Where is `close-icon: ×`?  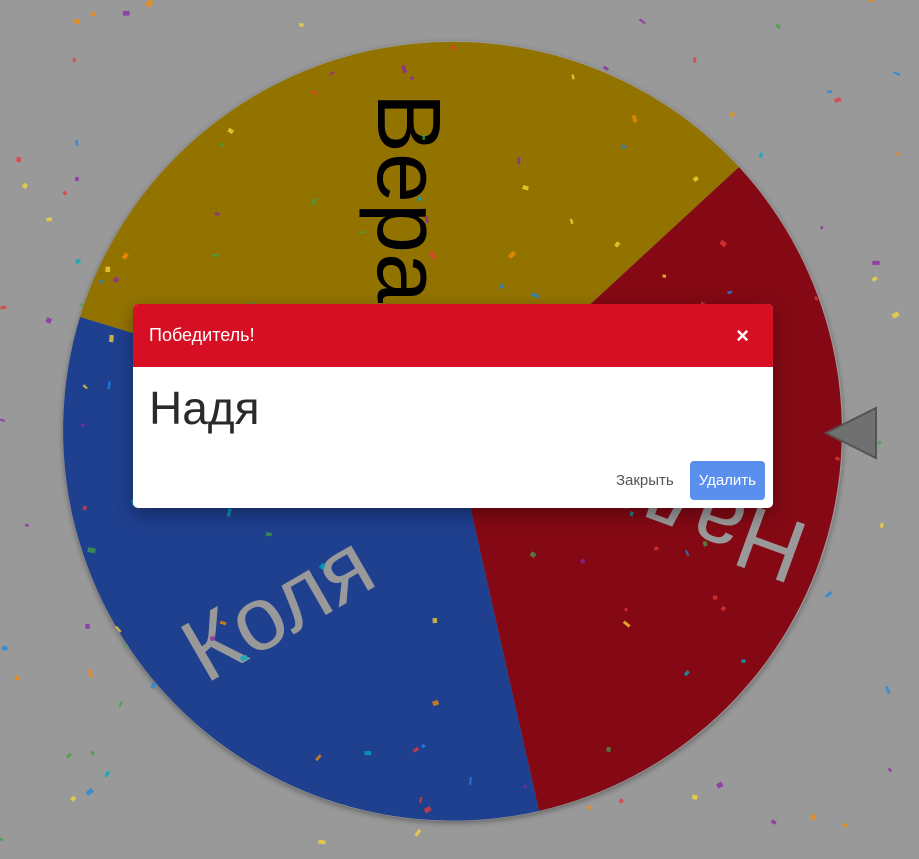
close-icon: × is located at coordinates (746, 335).